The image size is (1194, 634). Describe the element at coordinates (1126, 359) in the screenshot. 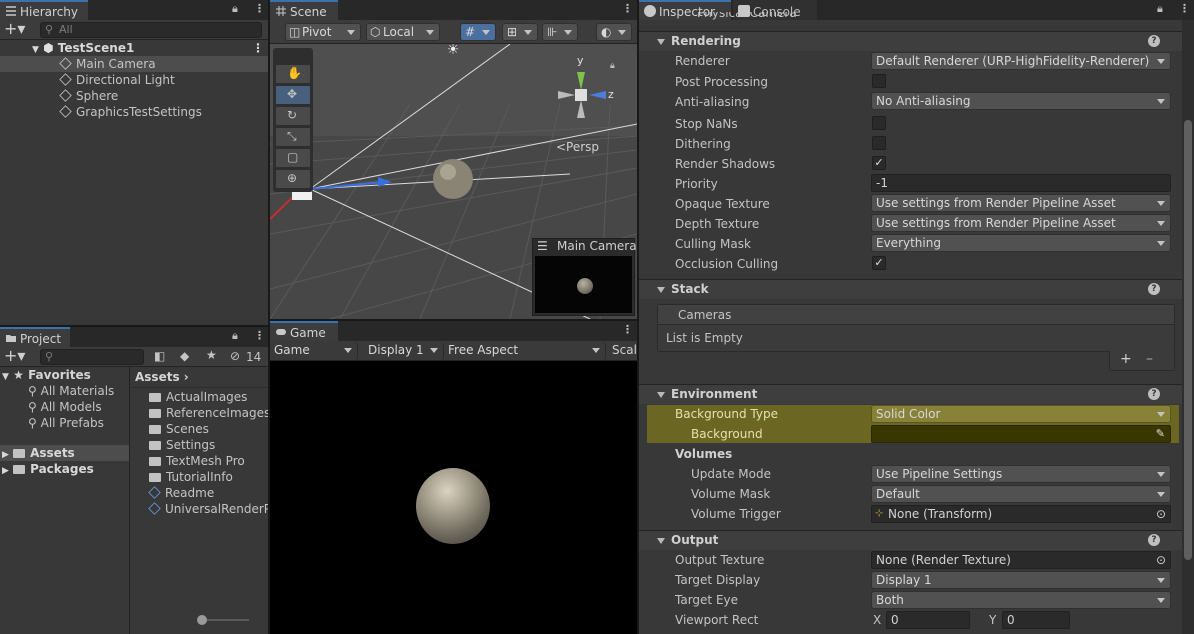

I see `add-list-item-button: +` at that location.